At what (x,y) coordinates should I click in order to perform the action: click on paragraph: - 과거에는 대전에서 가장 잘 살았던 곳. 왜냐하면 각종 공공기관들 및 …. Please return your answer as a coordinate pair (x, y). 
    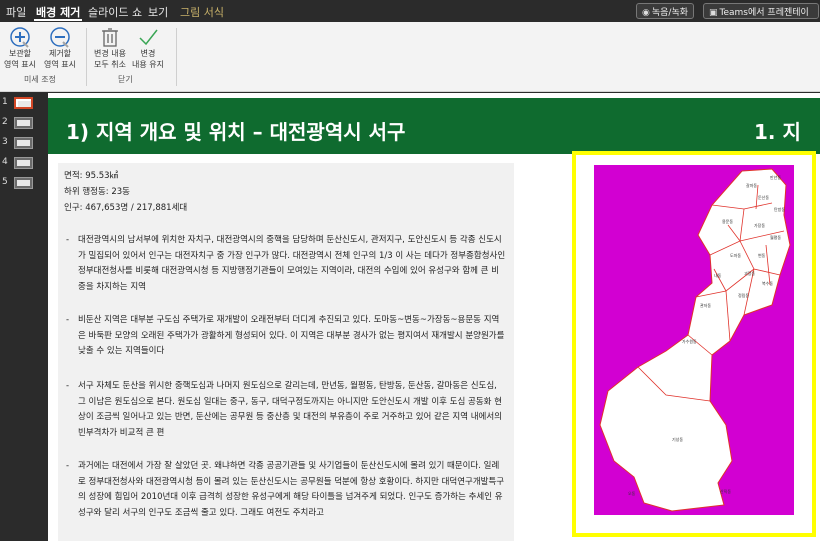
    Looking at the image, I should click on (286, 490).